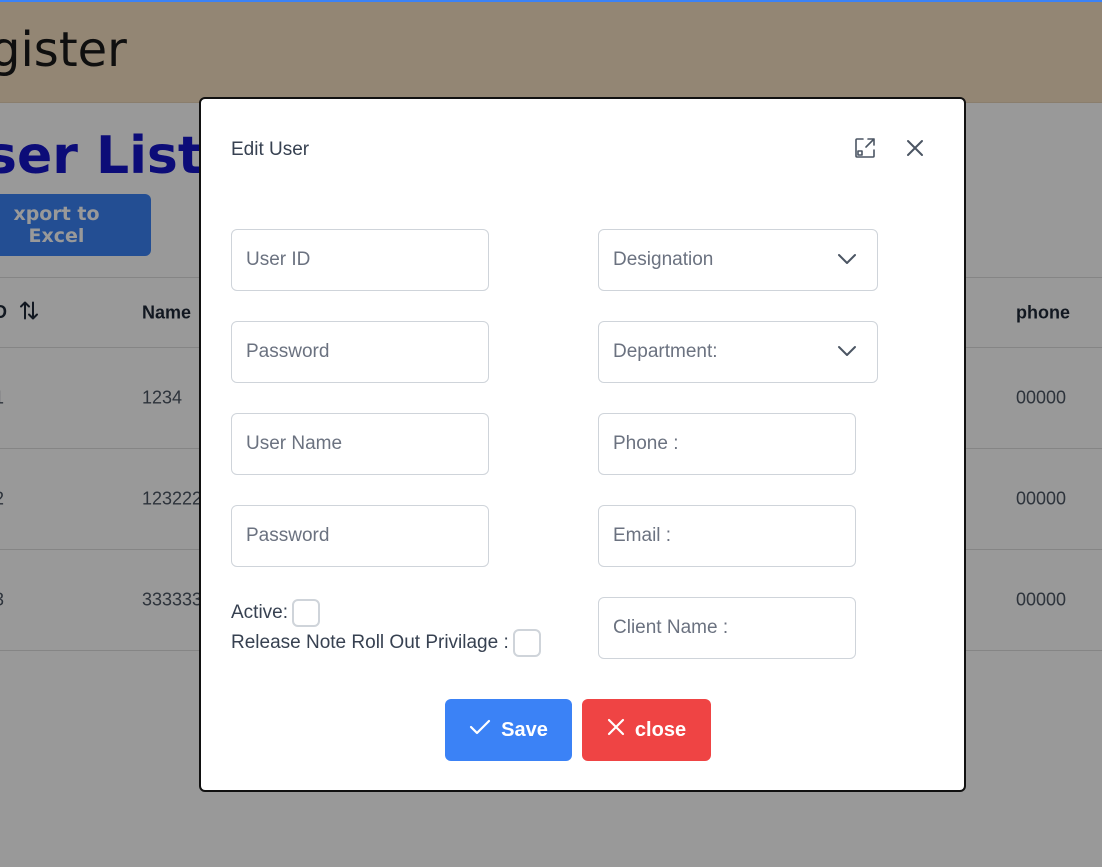 This screenshot has width=1102, height=867. What do you see at coordinates (660, 729) in the screenshot?
I see `close-label: close` at bounding box center [660, 729].